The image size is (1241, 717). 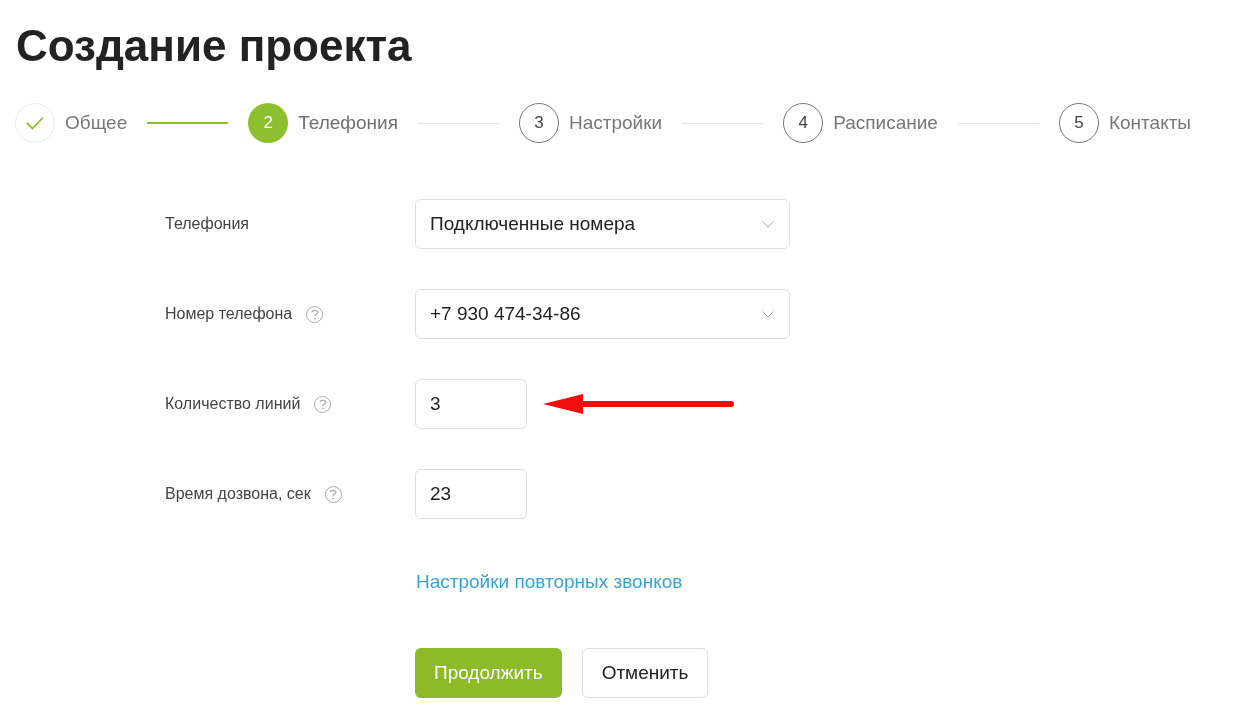 I want to click on cancel-button: Отменить, so click(x=645, y=673).